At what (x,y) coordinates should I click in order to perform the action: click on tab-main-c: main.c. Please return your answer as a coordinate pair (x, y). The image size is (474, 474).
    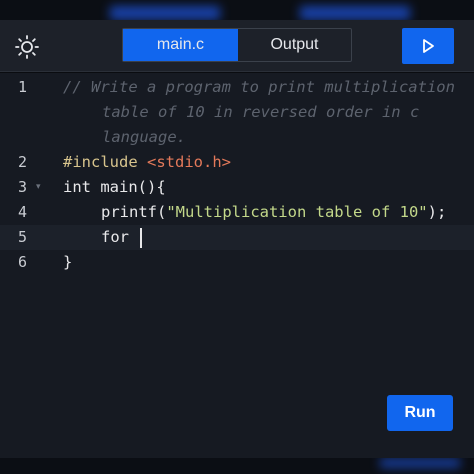
    Looking at the image, I should click on (180, 45).